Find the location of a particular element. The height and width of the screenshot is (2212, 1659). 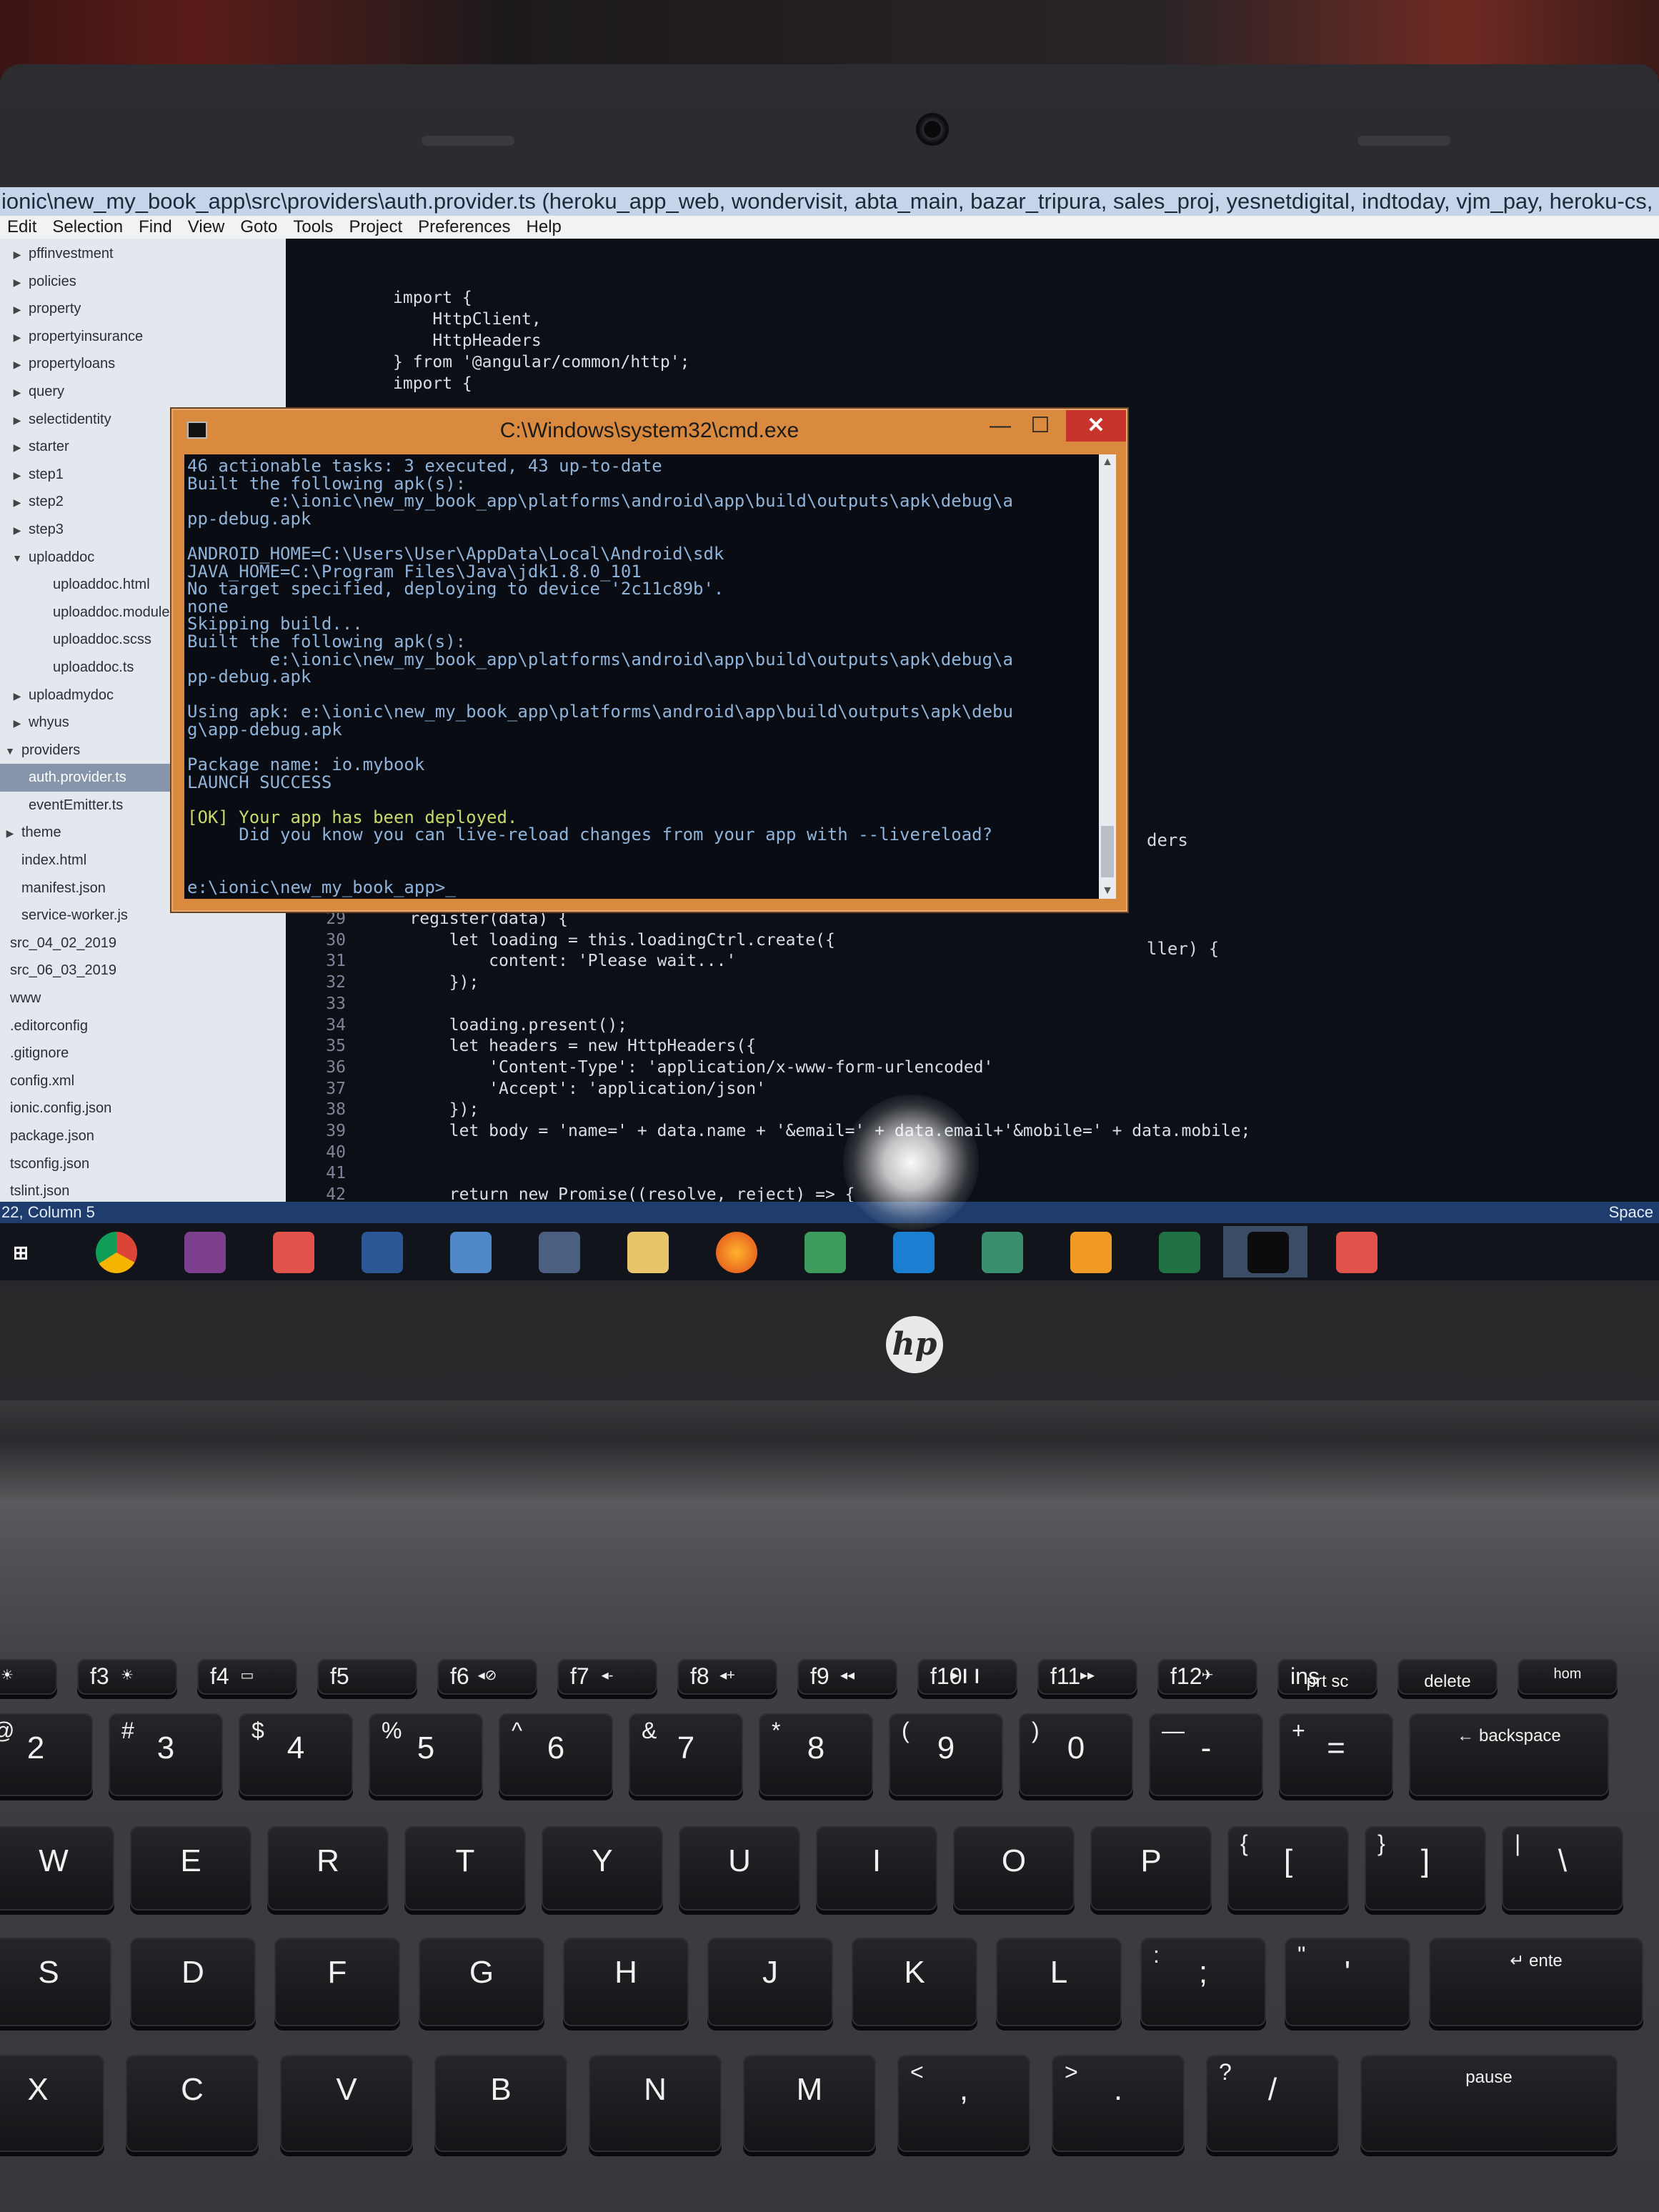

indent-setting: Space is located at coordinates (1631, 1212).